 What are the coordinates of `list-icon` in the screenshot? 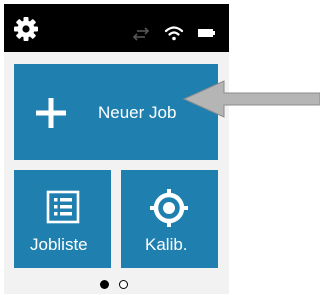 It's located at (63, 207).